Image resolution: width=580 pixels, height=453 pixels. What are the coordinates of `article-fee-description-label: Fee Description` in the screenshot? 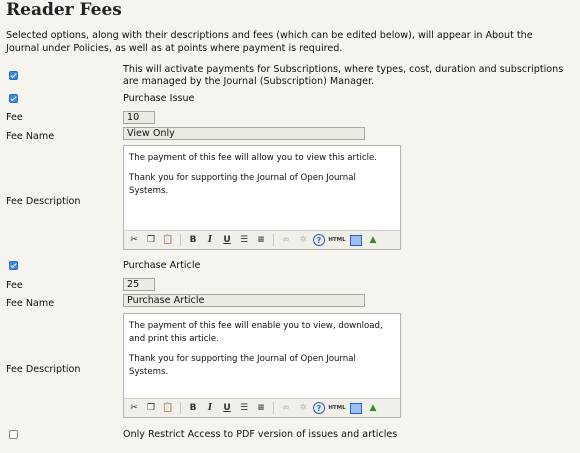 It's located at (43, 369).